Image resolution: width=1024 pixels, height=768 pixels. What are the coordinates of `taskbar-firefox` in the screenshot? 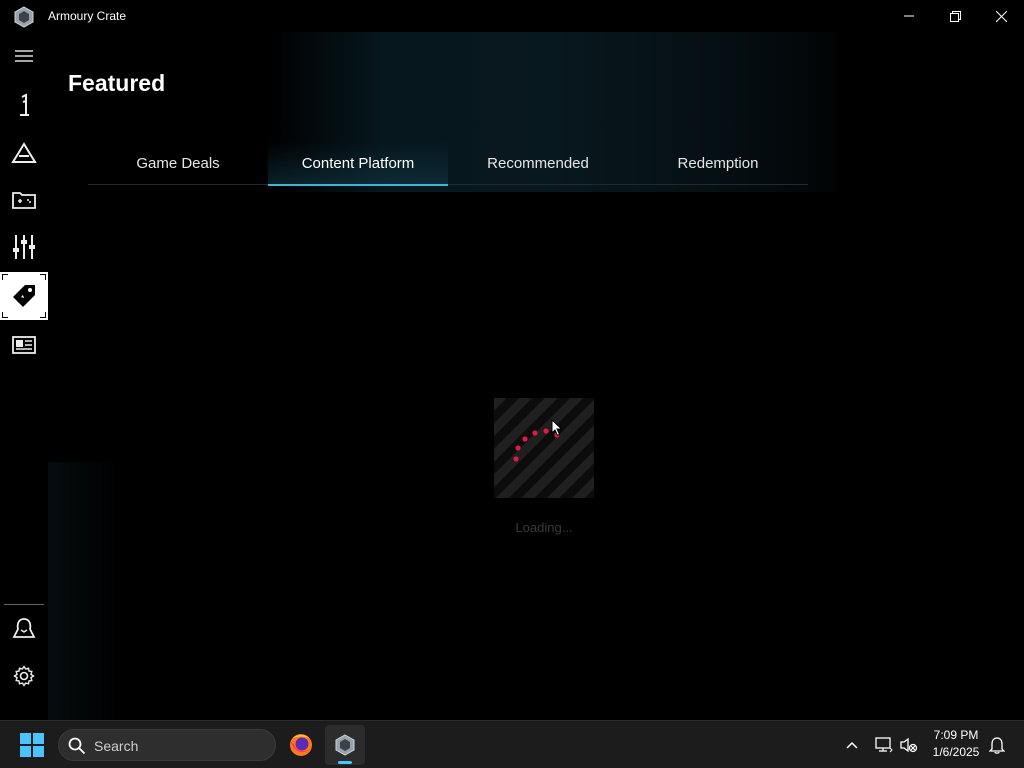 It's located at (301, 745).